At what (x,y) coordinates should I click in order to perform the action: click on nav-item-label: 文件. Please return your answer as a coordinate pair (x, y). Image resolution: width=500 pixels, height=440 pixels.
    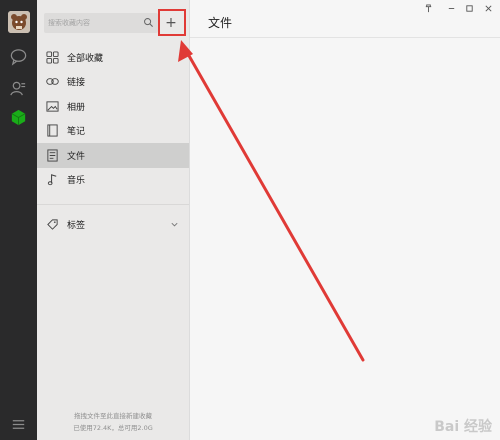
    Looking at the image, I should click on (76, 156).